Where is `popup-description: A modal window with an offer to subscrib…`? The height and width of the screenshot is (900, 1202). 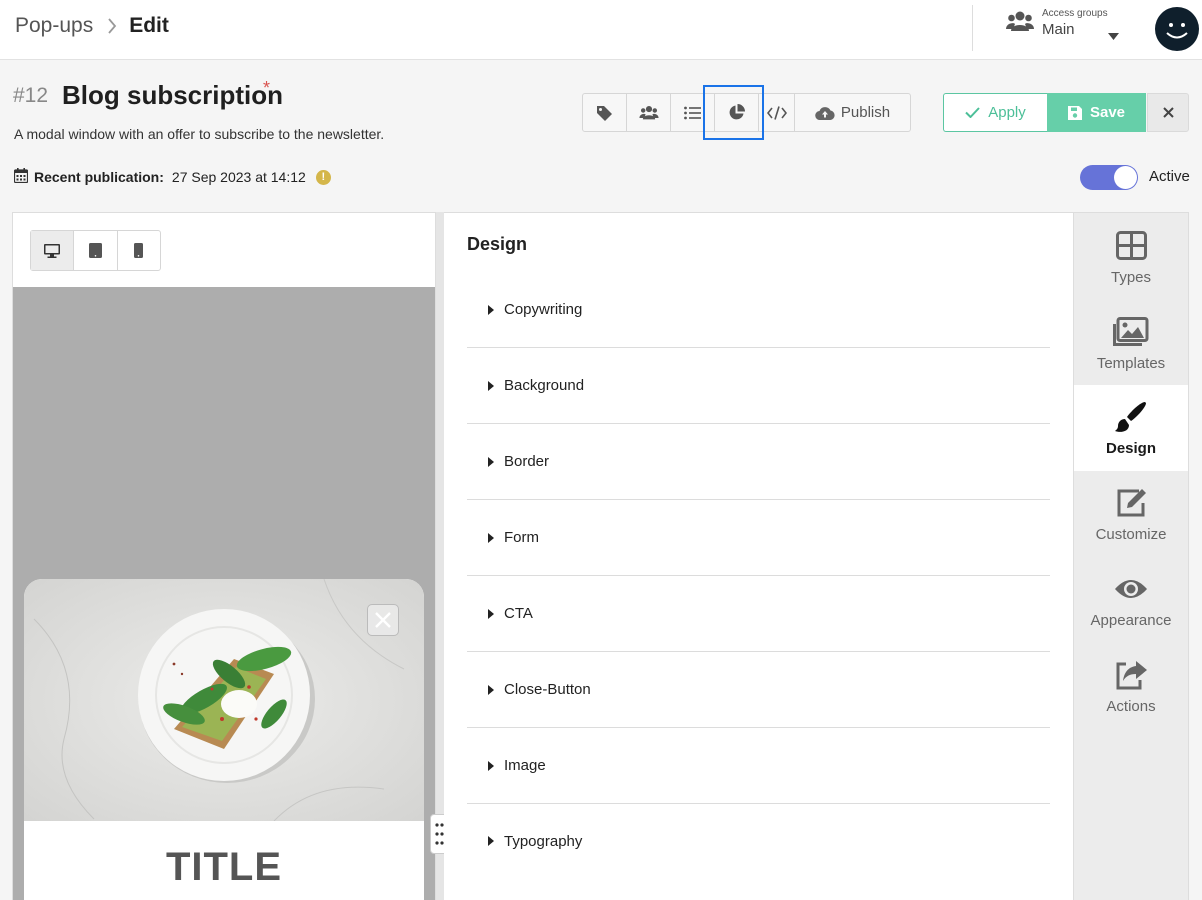 popup-description: A modal window with an offer to subscrib… is located at coordinates (199, 134).